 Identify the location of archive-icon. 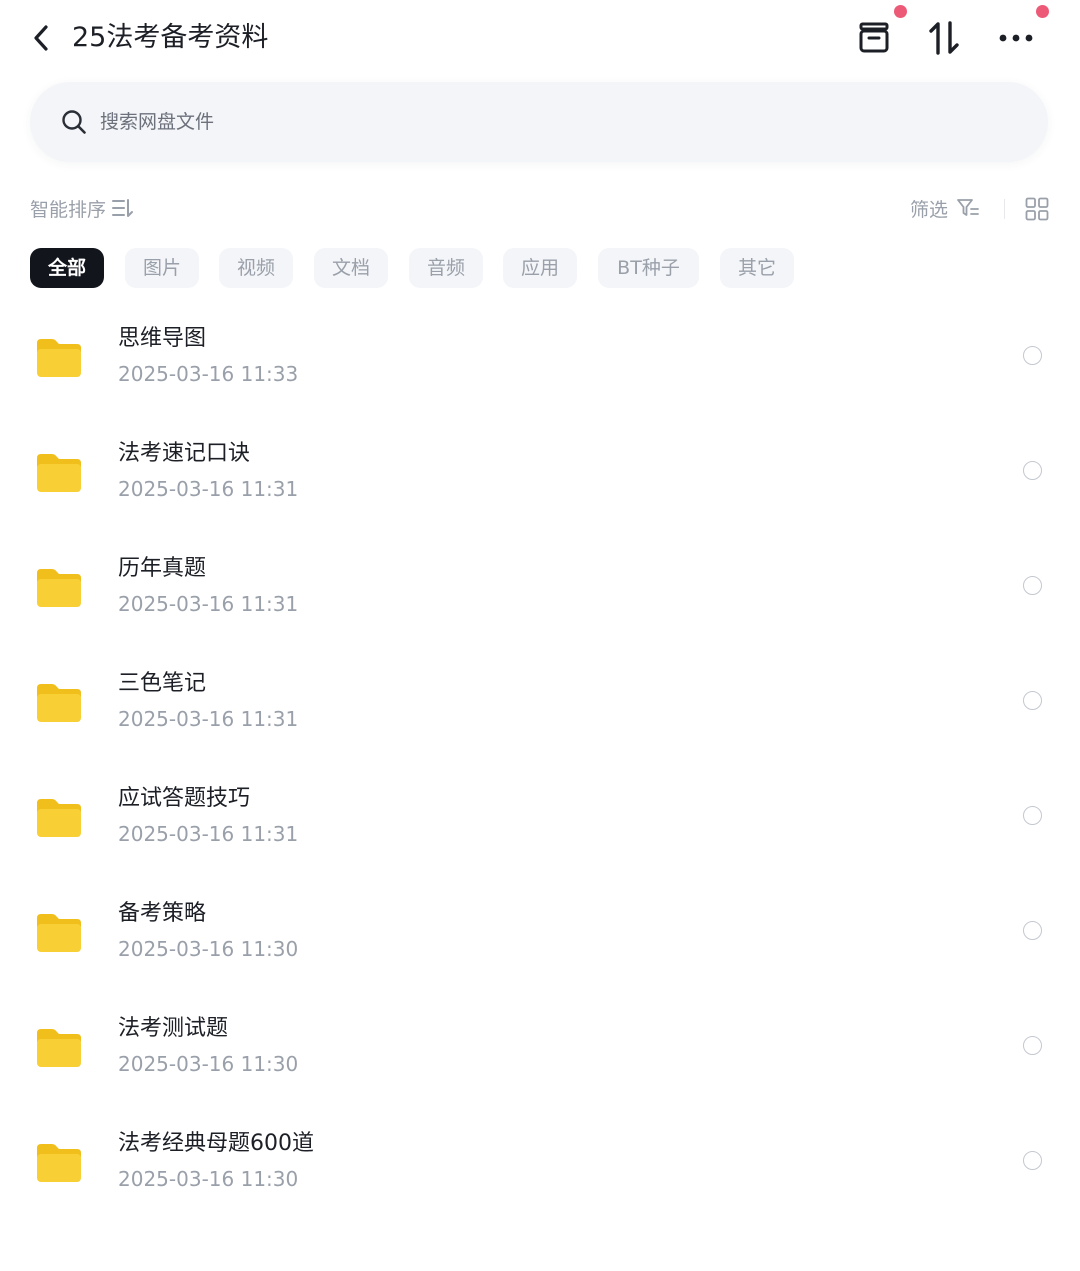
(874, 37).